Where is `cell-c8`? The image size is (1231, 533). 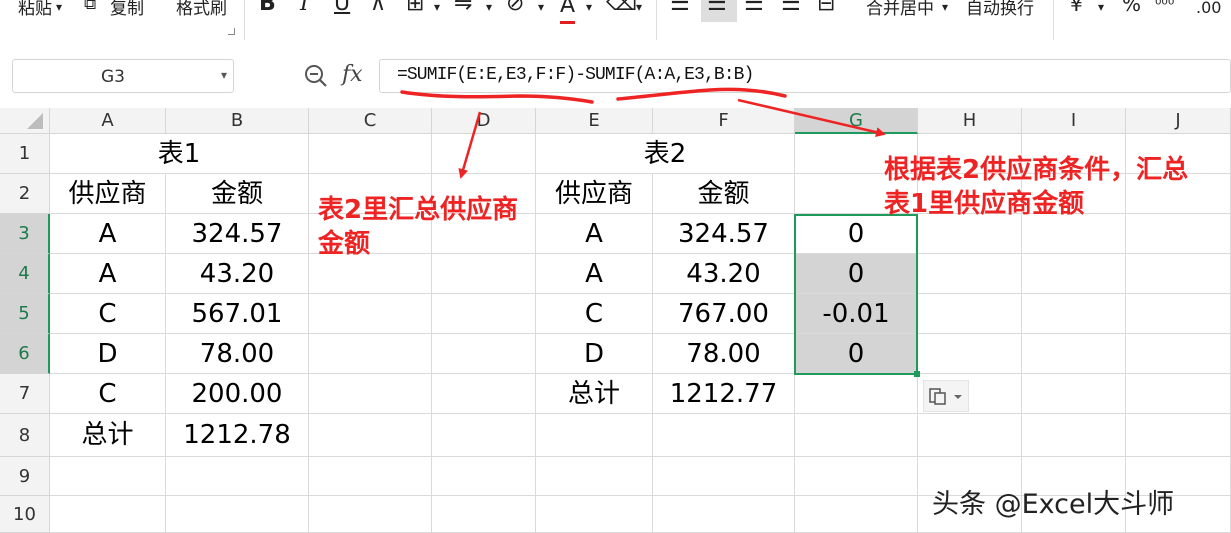 cell-c8 is located at coordinates (370, 435).